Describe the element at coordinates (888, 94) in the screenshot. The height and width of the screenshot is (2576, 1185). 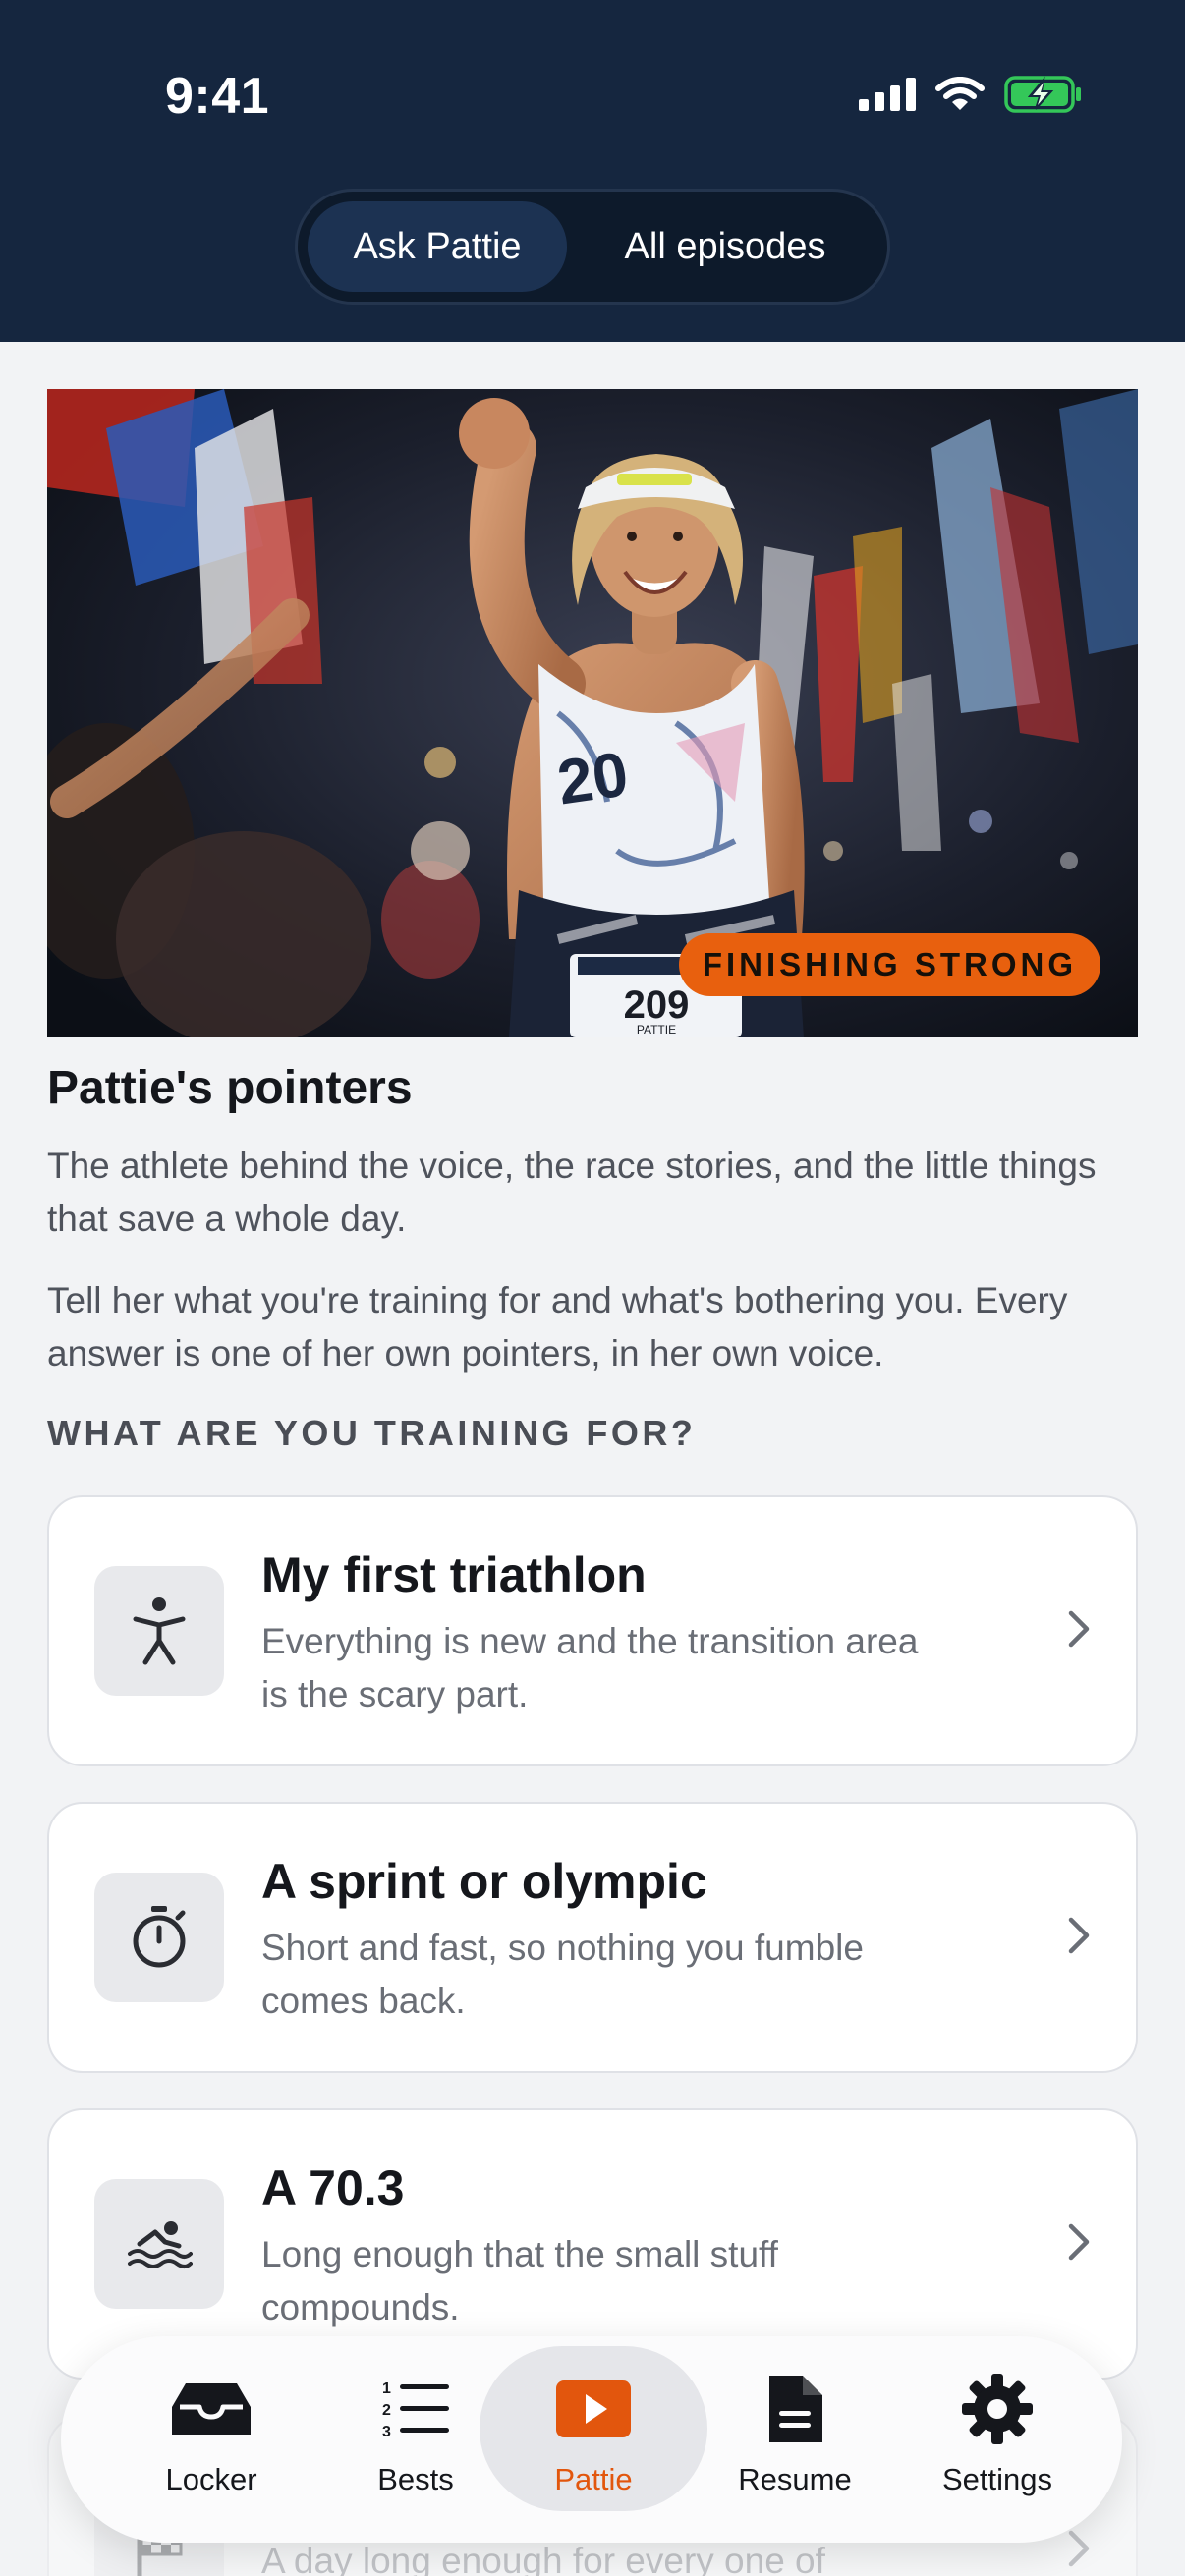
I see `signal-icon` at that location.